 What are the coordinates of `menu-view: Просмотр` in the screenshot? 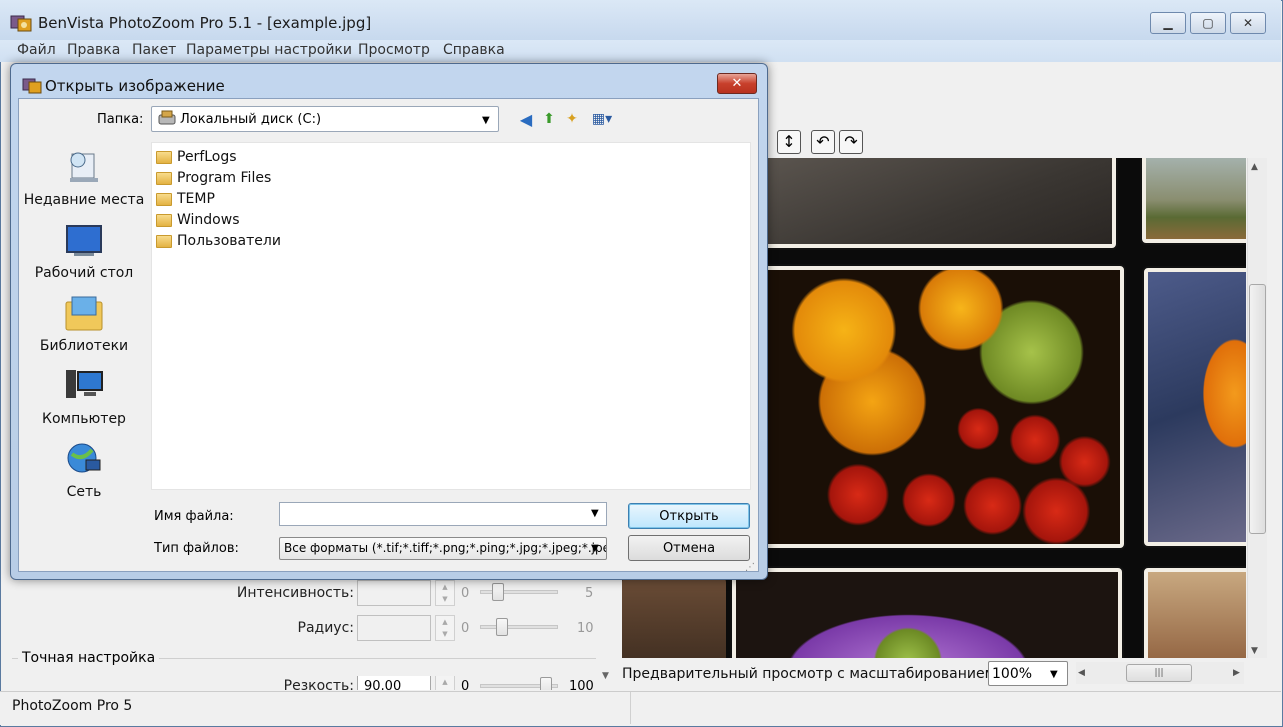 It's located at (394, 50).